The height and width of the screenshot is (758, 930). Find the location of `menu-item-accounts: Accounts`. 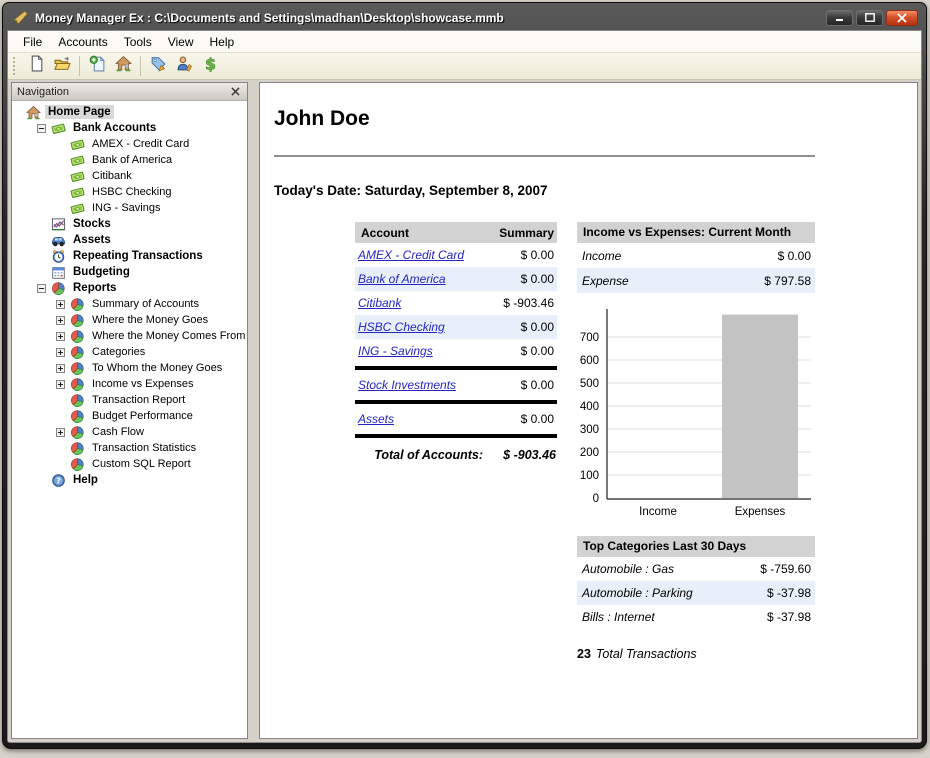

menu-item-accounts: Accounts is located at coordinates (82, 42).